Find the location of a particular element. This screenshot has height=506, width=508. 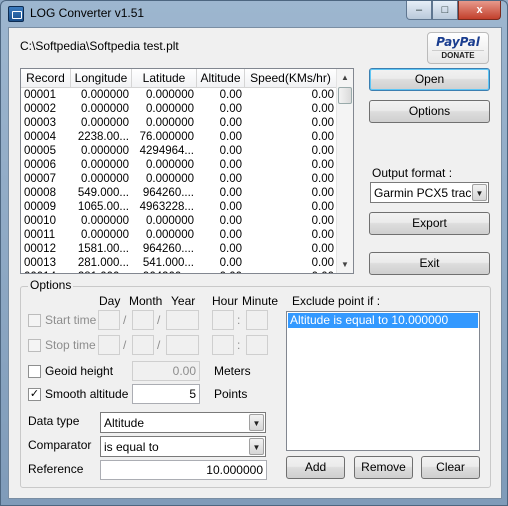

column-header-latitude: Latitude is located at coordinates (164, 78).